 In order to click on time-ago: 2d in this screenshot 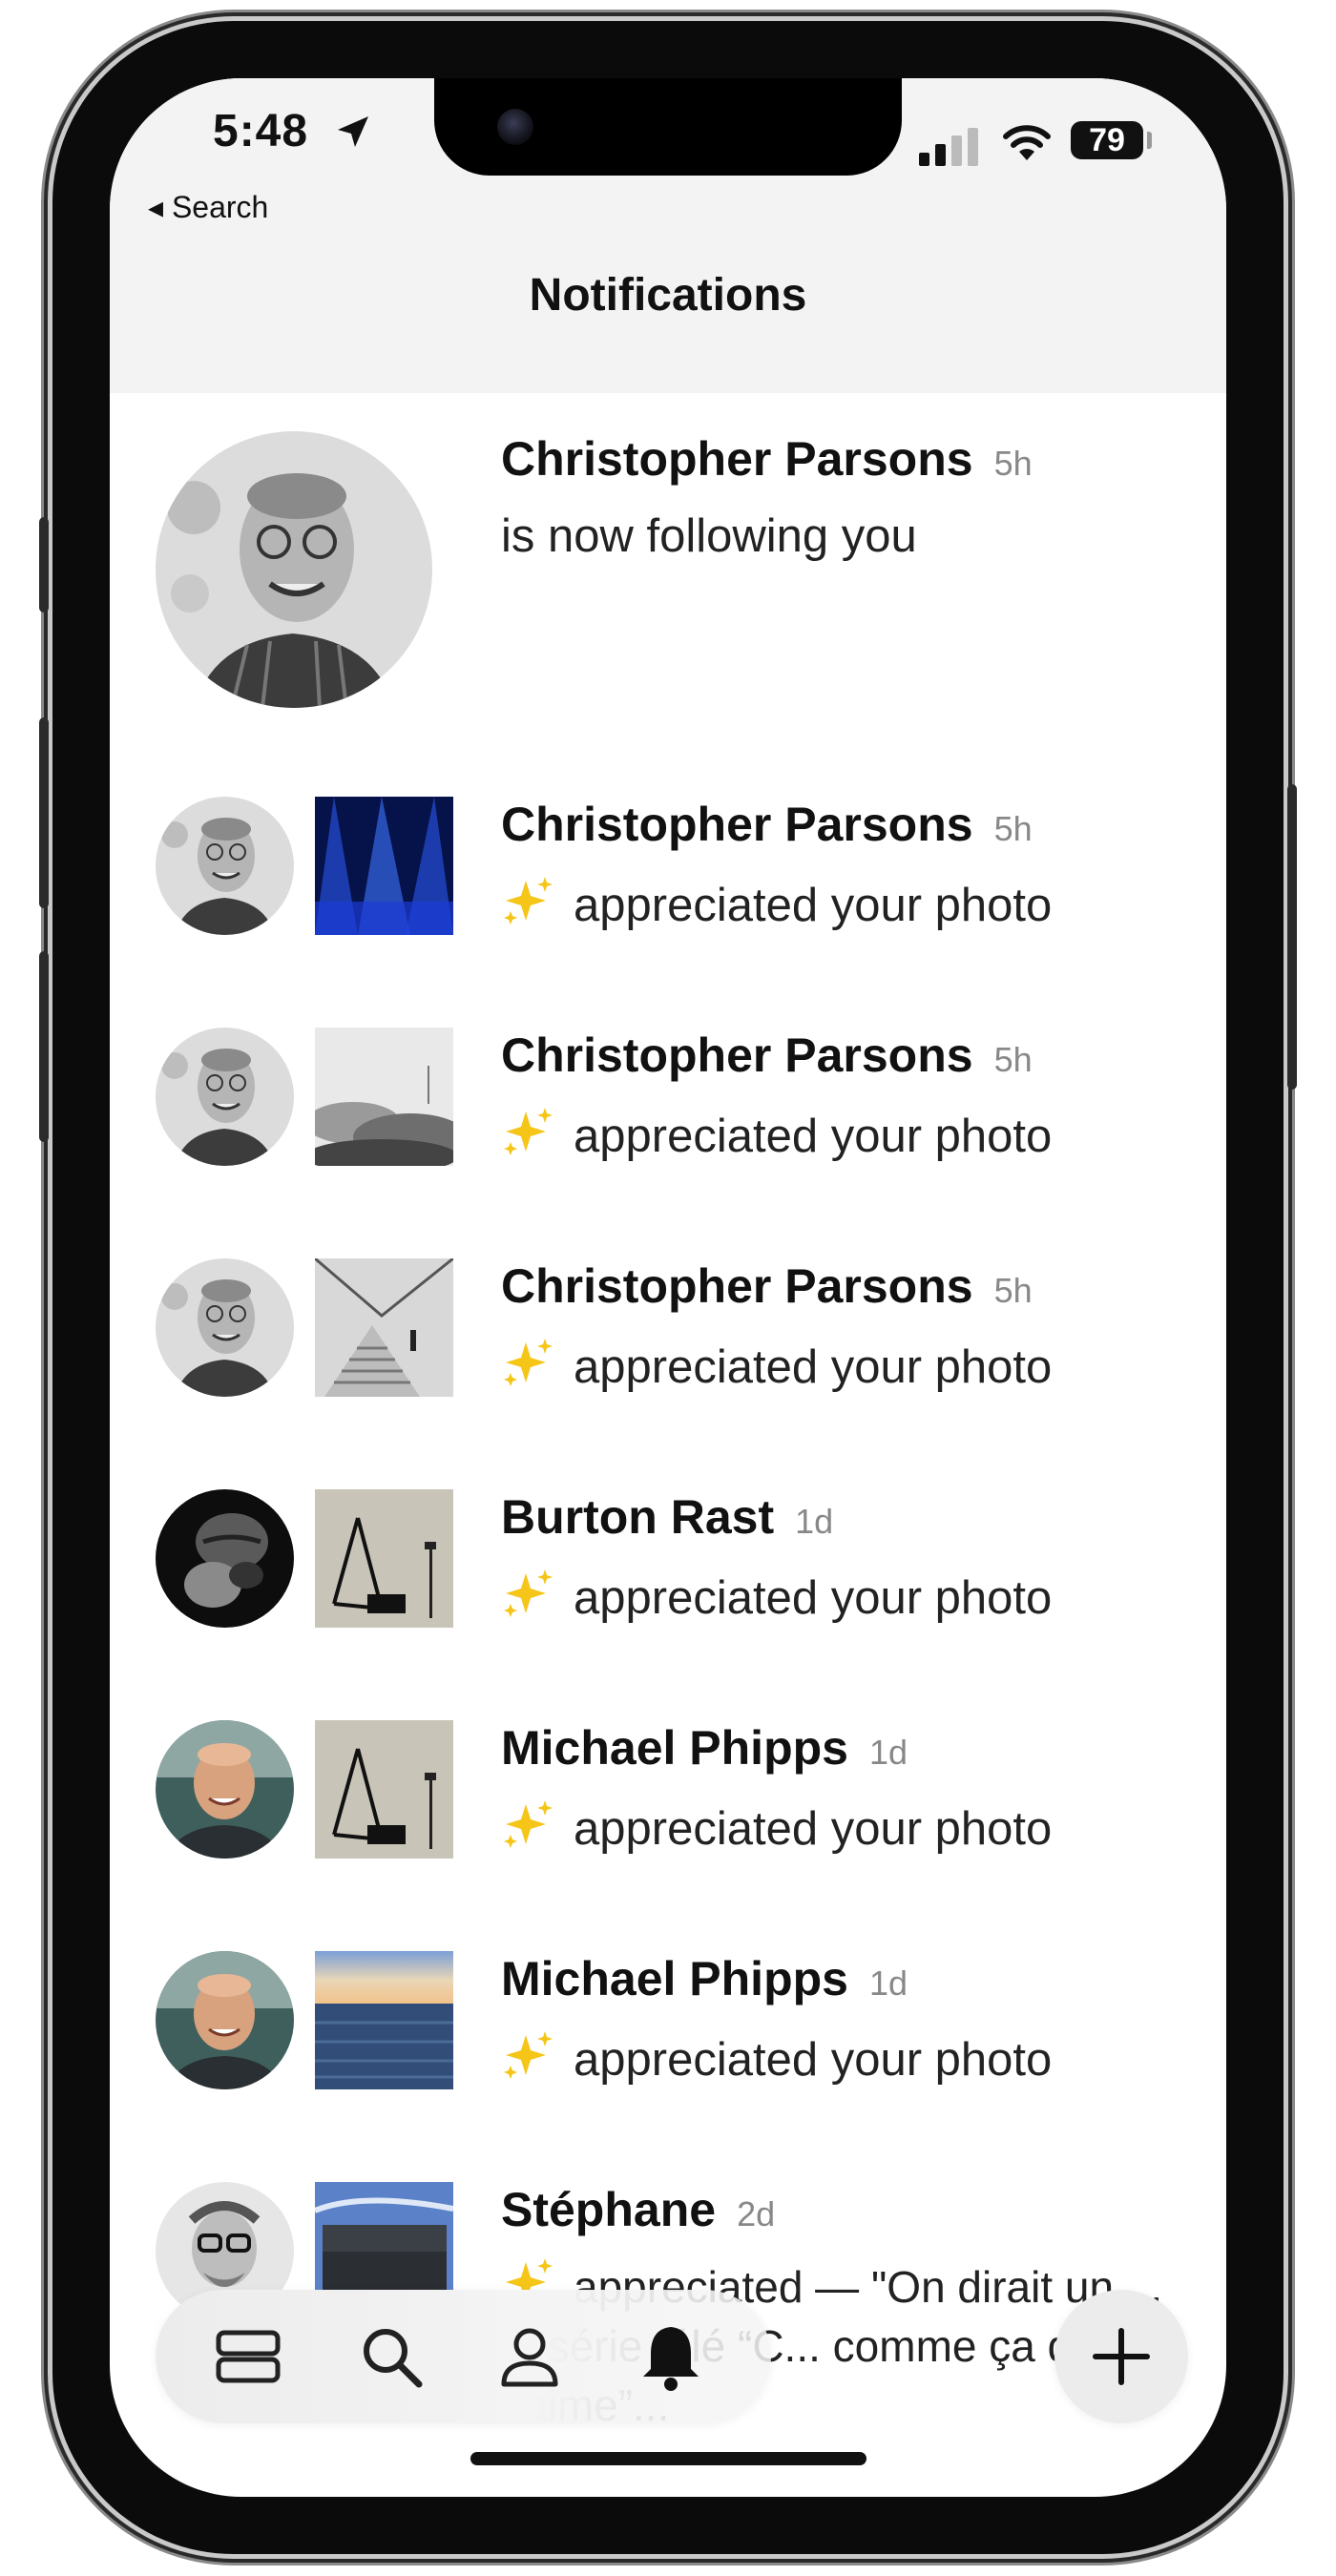, I will do `click(756, 2213)`.